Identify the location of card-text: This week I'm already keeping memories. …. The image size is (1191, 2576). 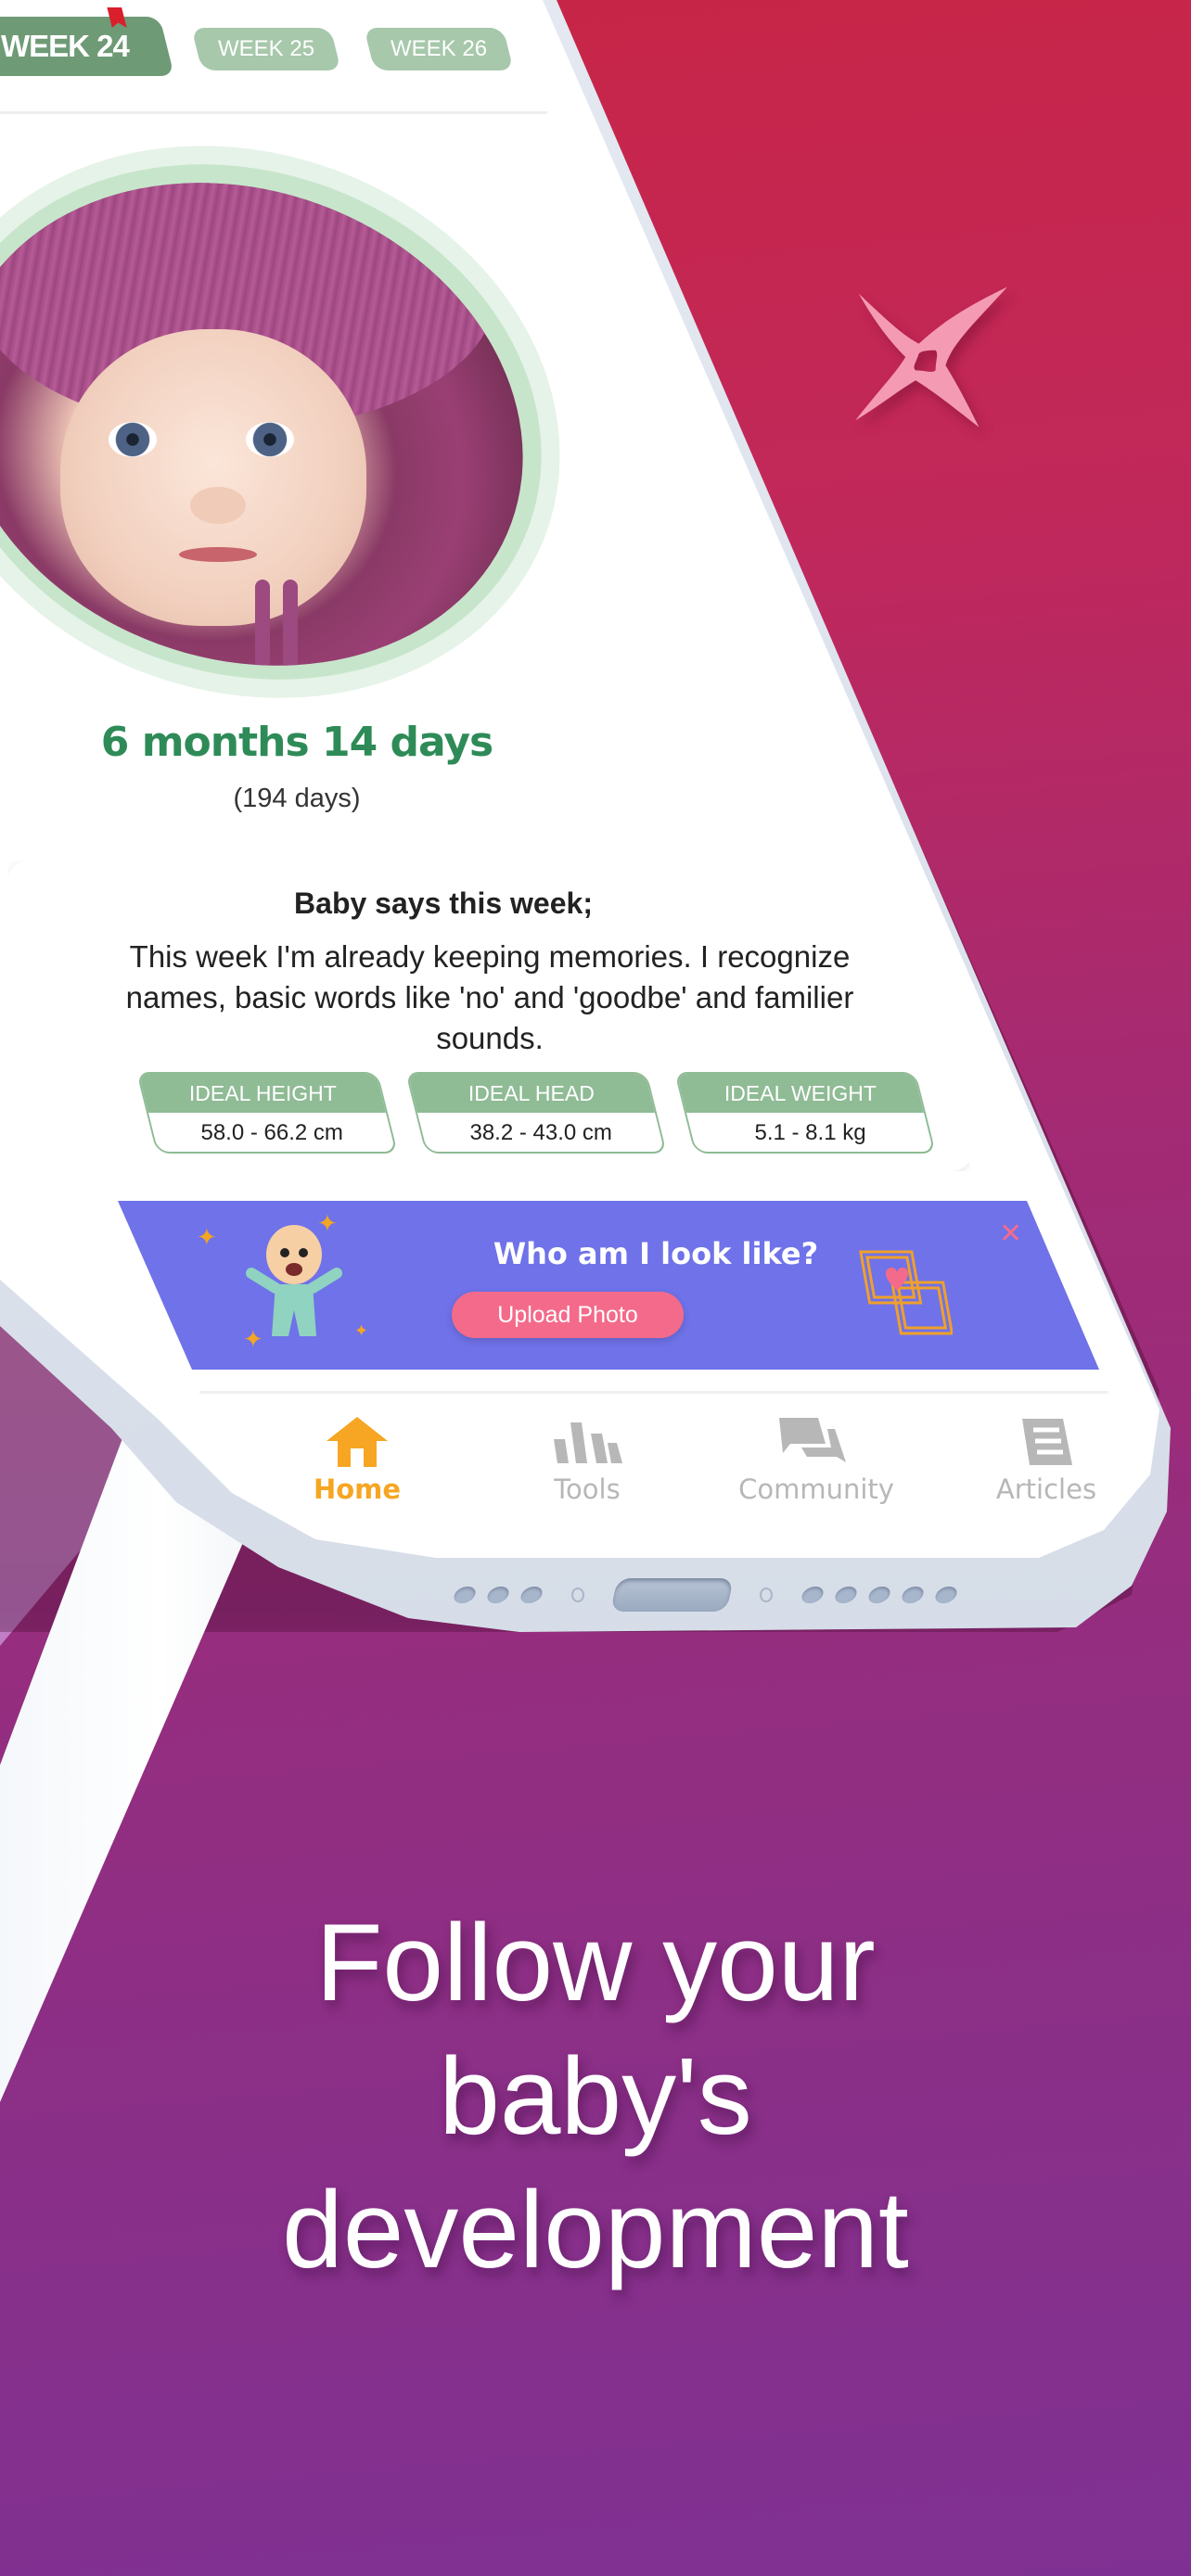
(489, 997).